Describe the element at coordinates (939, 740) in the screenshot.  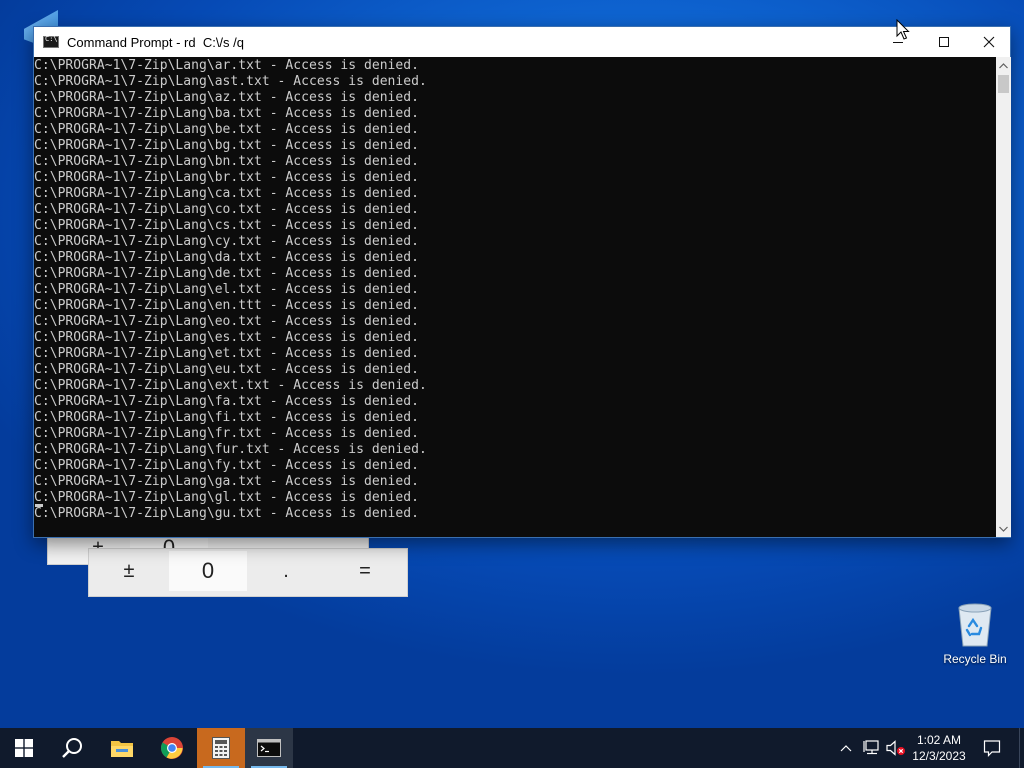
I see `clock-time: 1:02 AM` at that location.